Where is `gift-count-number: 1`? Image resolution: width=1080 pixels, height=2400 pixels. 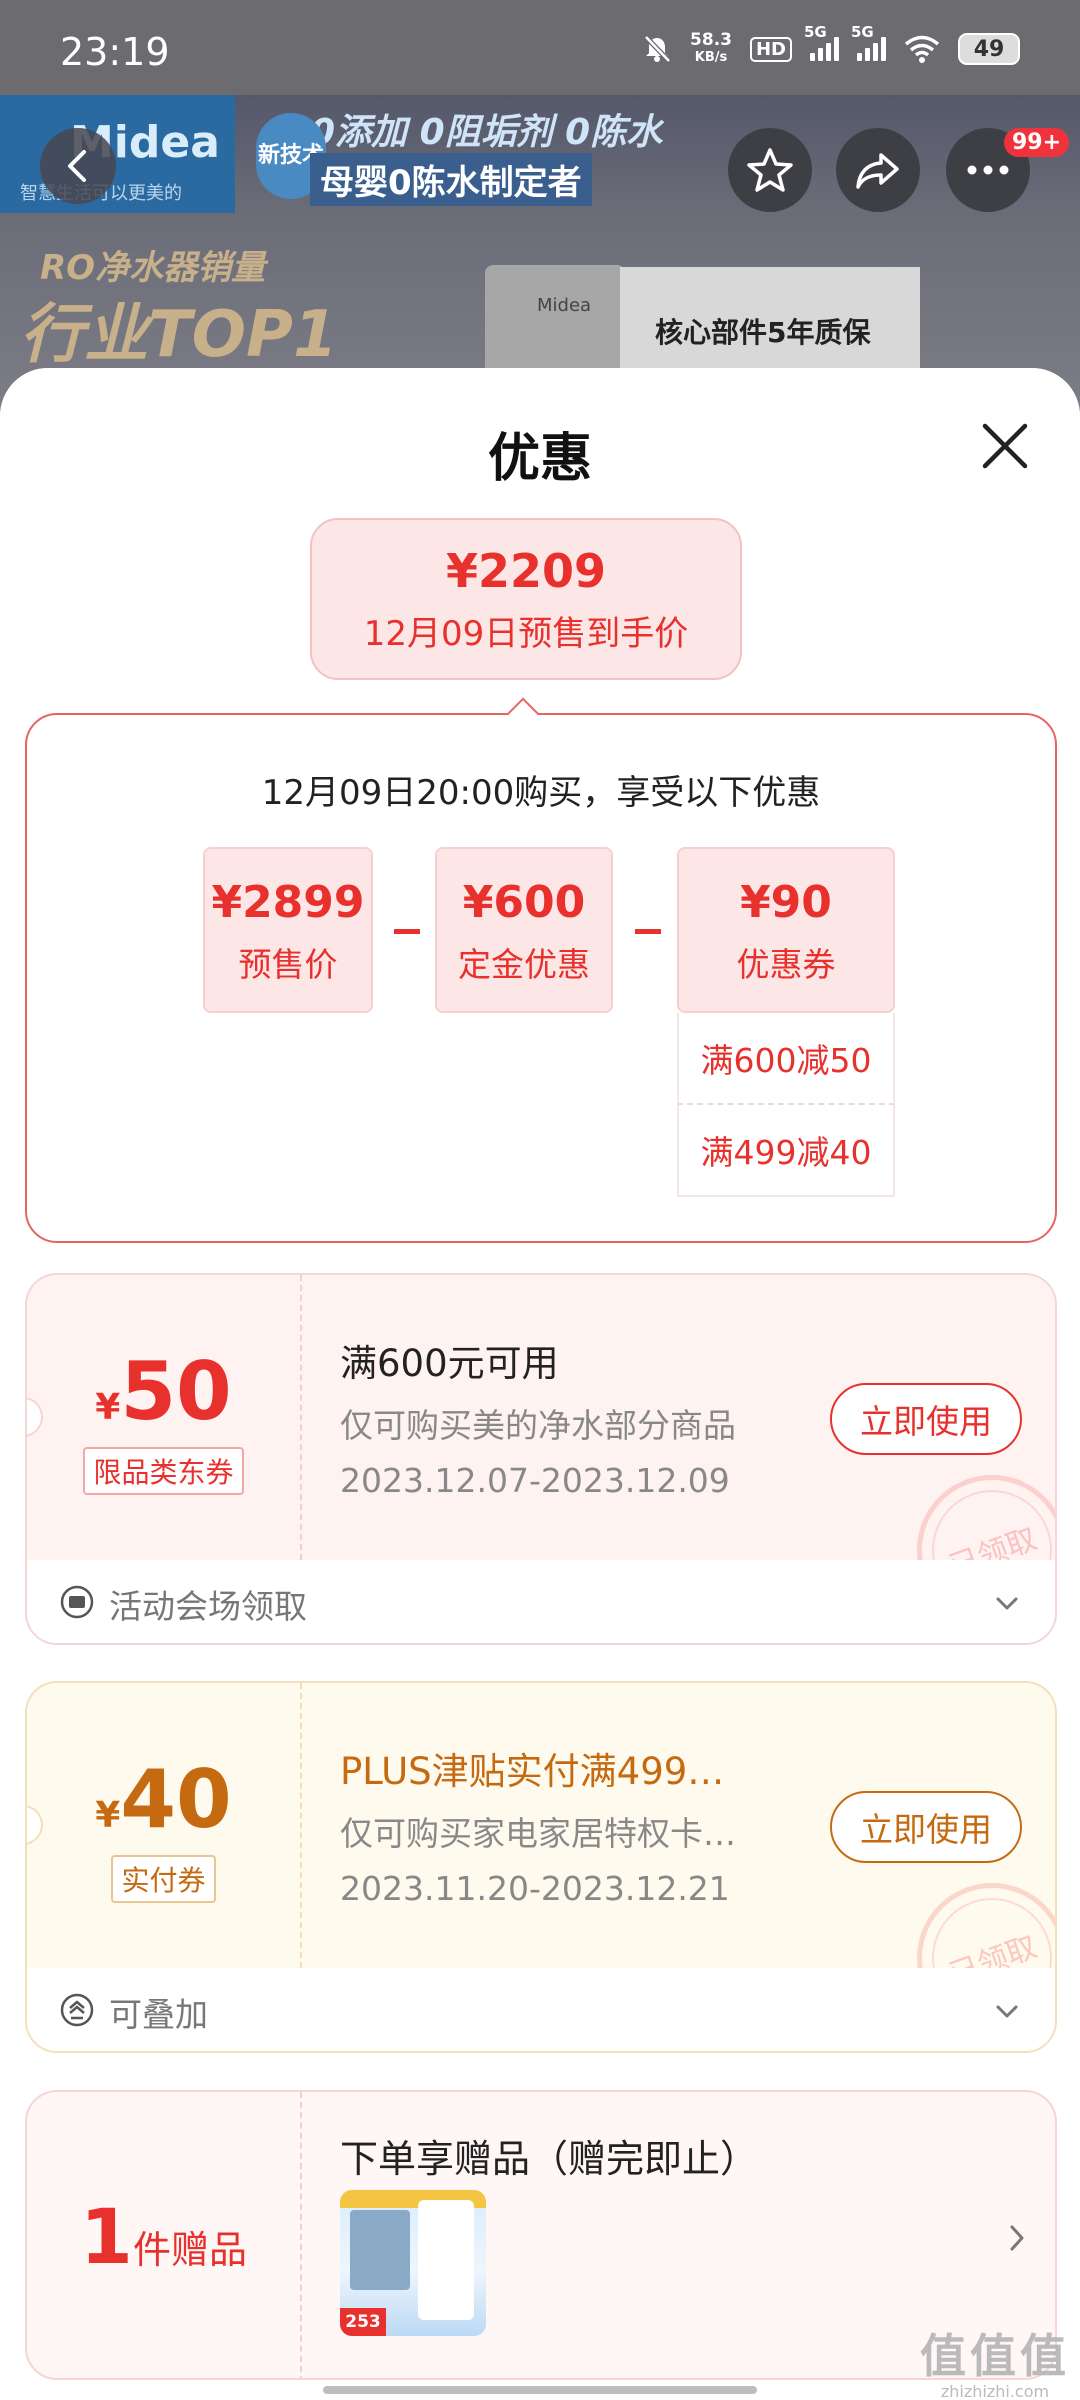
gift-count-number: 1 is located at coordinates (106, 2236).